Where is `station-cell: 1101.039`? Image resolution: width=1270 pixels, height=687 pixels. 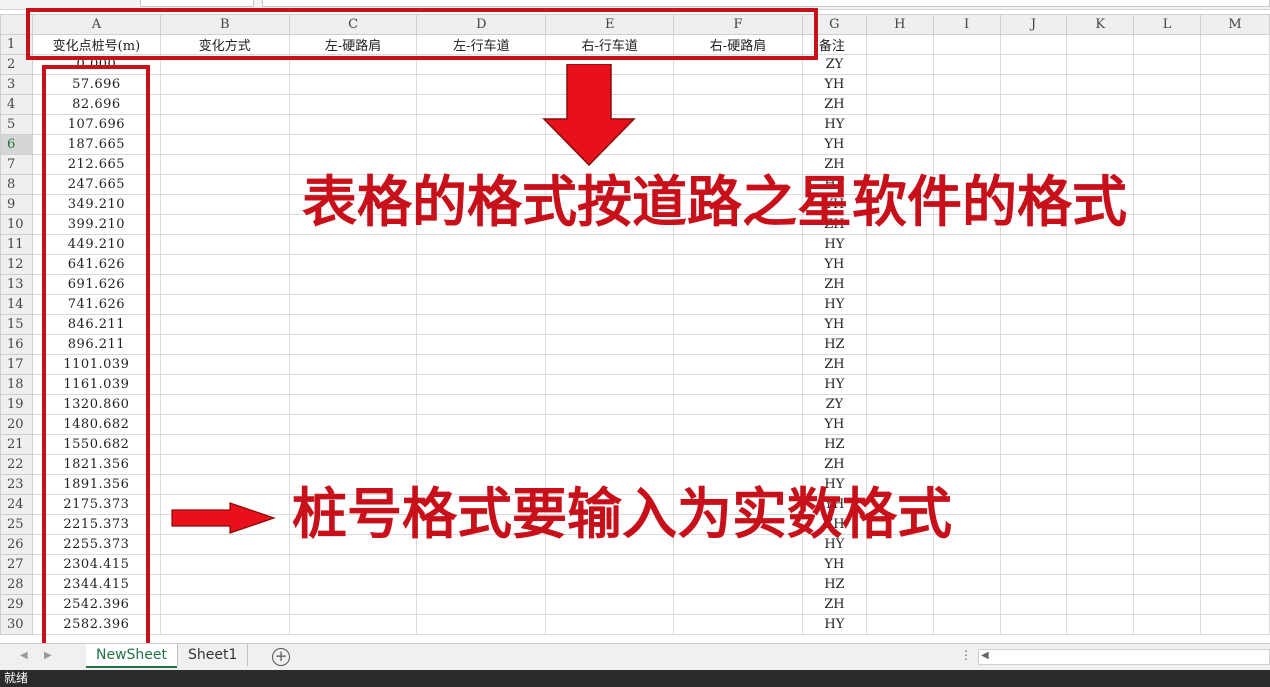
station-cell: 1101.039 is located at coordinates (96, 364).